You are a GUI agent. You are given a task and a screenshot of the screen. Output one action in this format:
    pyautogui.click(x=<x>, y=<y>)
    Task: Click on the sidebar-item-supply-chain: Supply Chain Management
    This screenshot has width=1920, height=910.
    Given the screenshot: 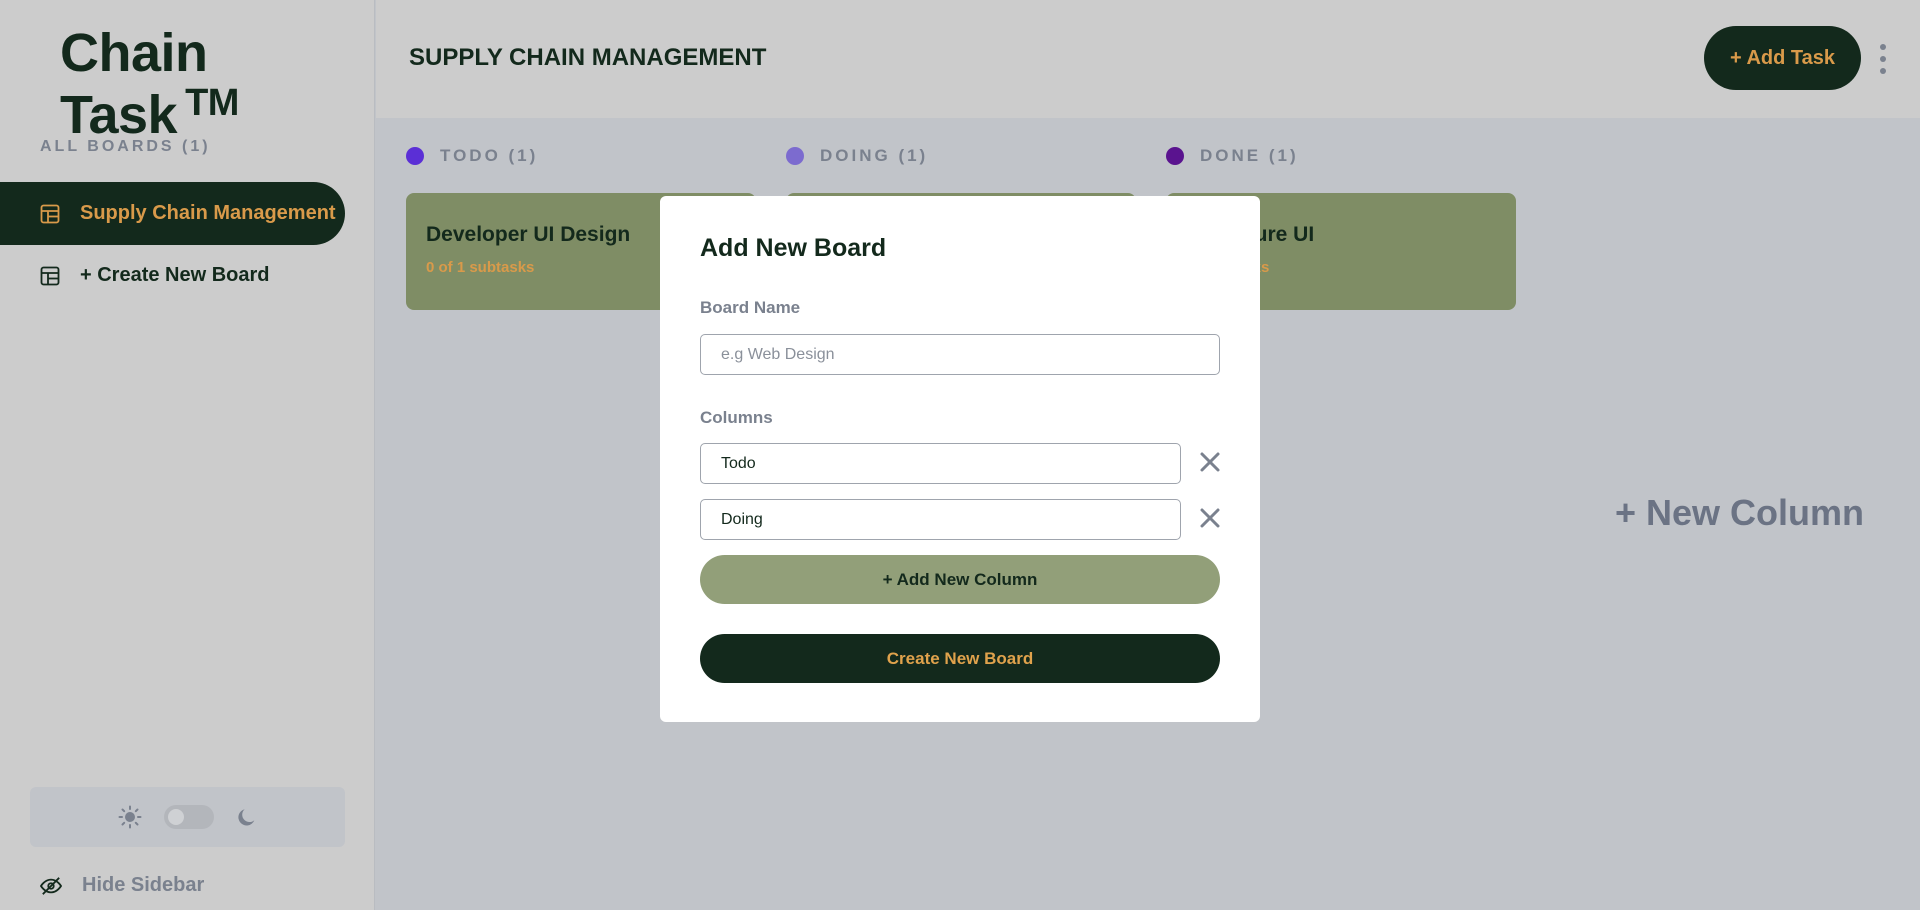 What is the action you would take?
    pyautogui.click(x=172, y=213)
    